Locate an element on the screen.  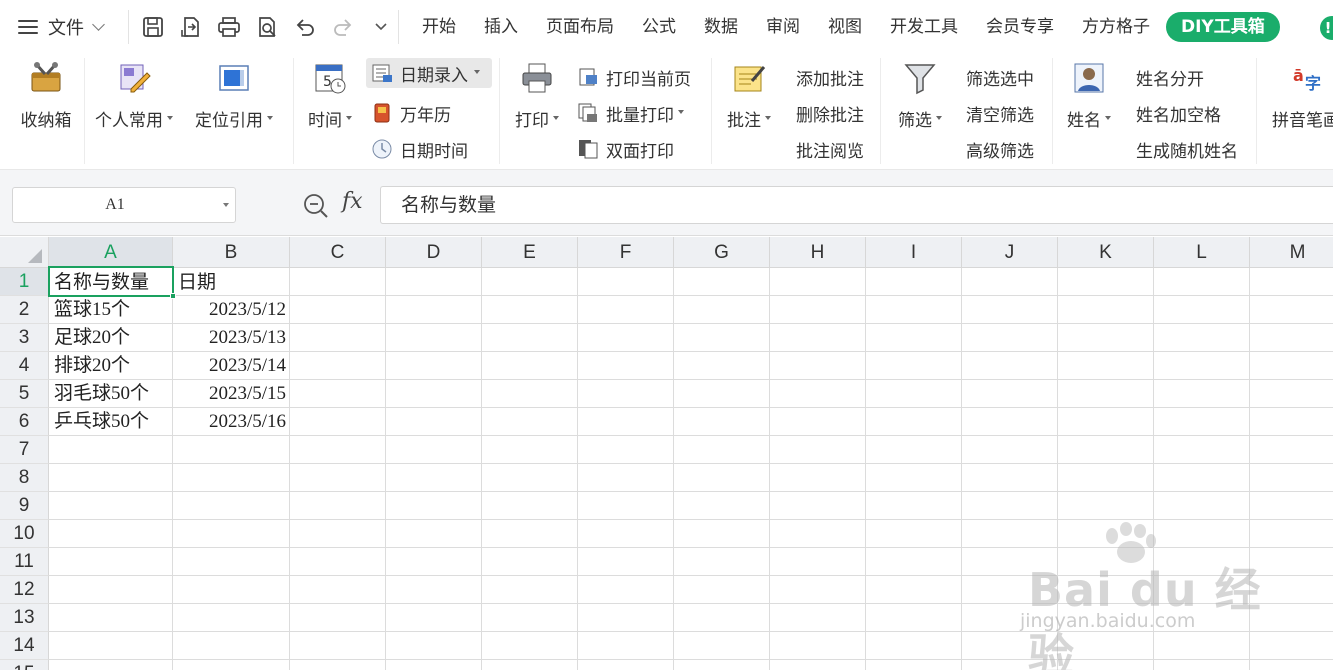
customize-icon is located at coordinates (381, 27).